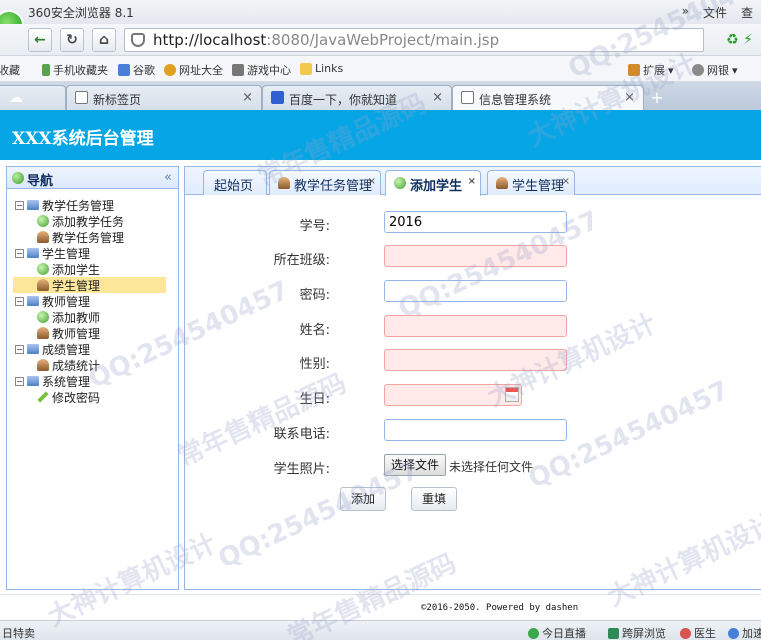 The width and height of the screenshot is (761, 640). I want to click on gender-label: 性别:, so click(314, 364).